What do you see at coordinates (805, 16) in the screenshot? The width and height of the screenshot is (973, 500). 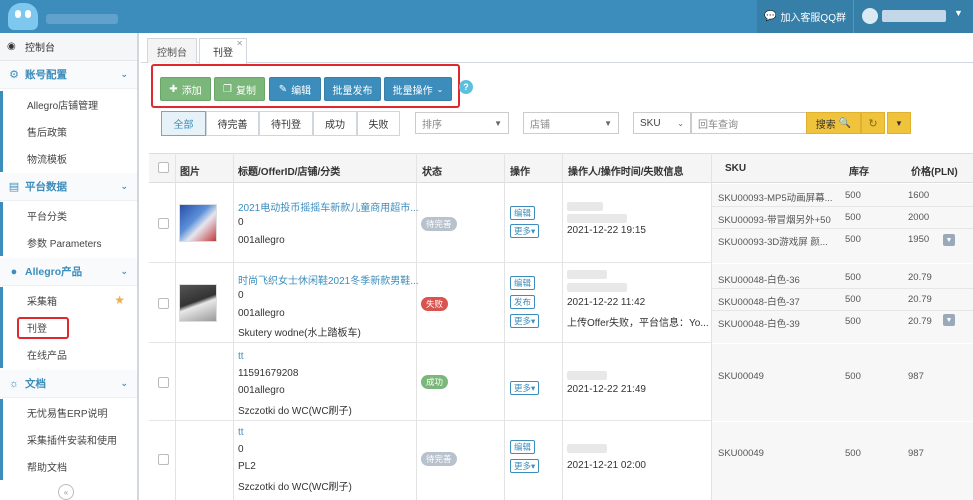 I see `join-qq-group-button: 💬 加入客服QQ群` at bounding box center [805, 16].